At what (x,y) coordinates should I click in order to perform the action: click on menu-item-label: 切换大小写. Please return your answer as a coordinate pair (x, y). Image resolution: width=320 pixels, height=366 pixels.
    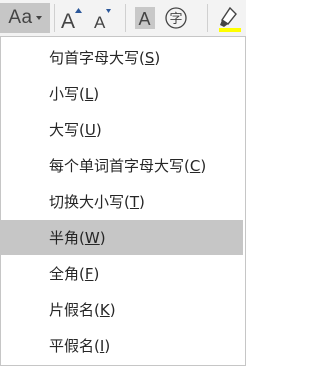
    Looking at the image, I should click on (87, 202).